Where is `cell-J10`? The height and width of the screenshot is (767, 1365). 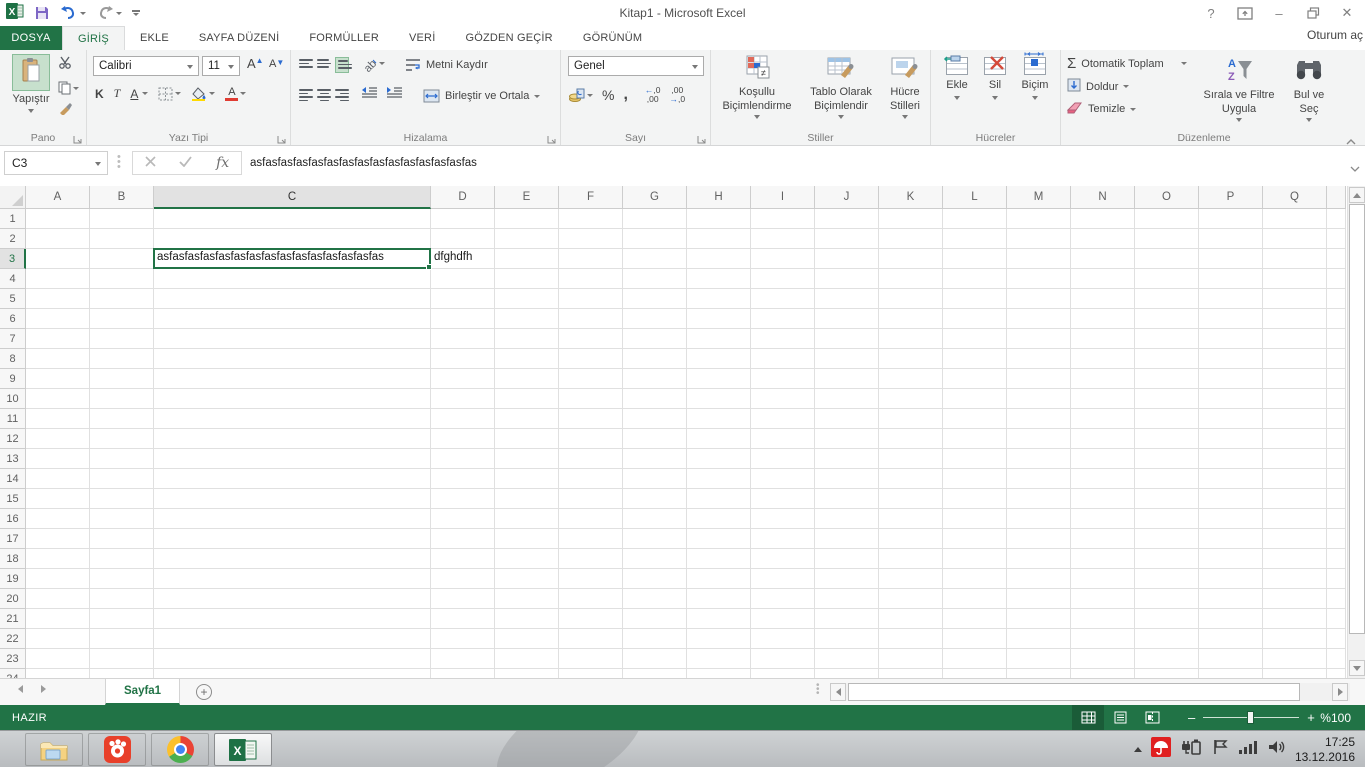
cell-J10 is located at coordinates (847, 399).